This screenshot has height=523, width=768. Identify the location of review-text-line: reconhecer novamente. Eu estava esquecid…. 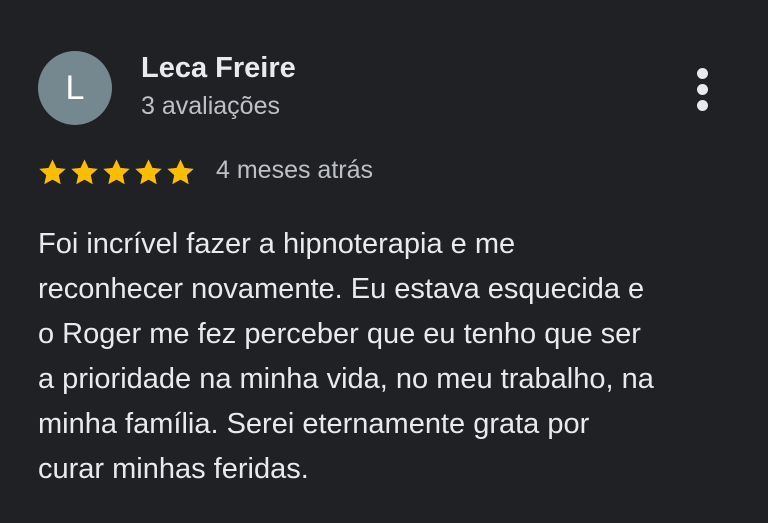
(341, 289).